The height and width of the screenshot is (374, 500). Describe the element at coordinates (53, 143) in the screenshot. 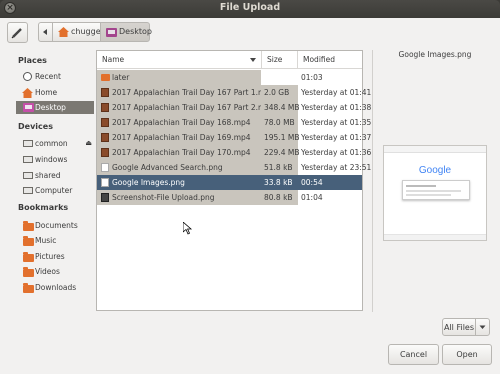

I see `sidebar-item-common: common ⏏` at that location.